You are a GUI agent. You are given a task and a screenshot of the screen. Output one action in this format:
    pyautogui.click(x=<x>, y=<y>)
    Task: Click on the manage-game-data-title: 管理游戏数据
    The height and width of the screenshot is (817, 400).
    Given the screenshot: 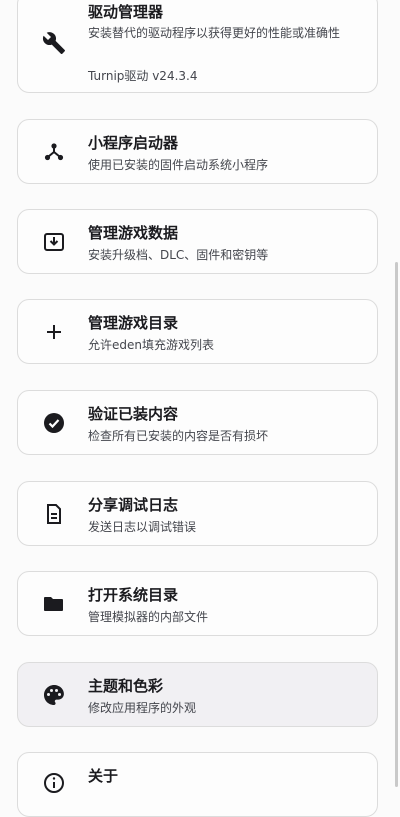 What is the action you would take?
    pyautogui.click(x=133, y=233)
    